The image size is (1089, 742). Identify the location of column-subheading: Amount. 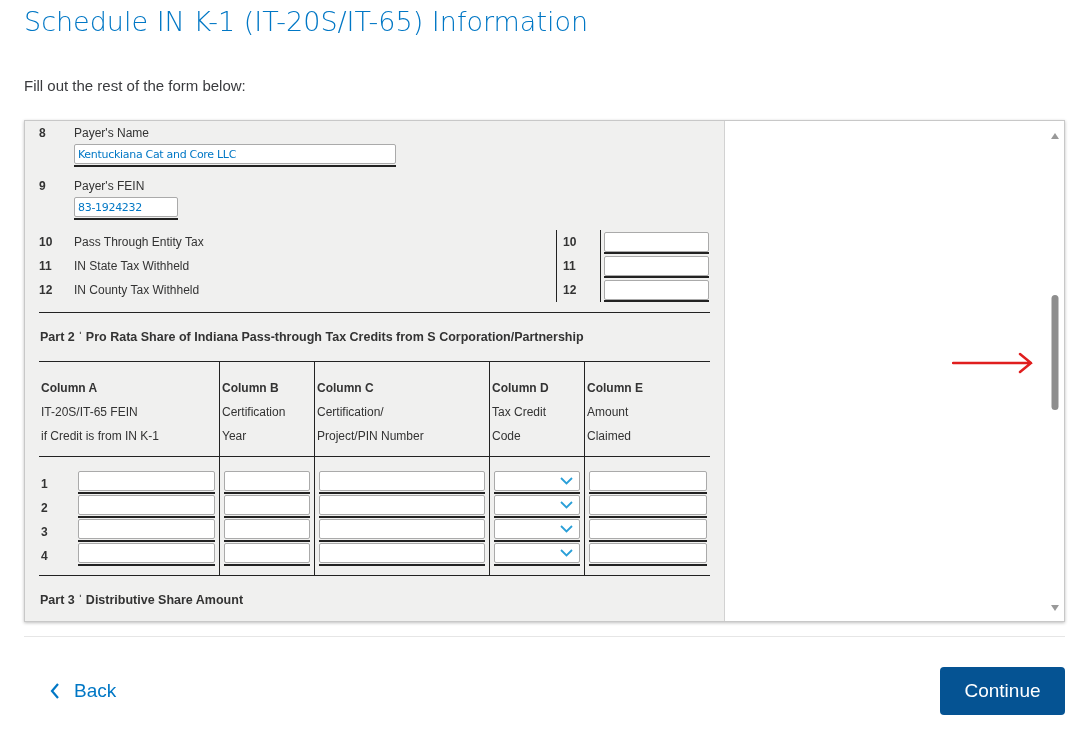
(608, 412).